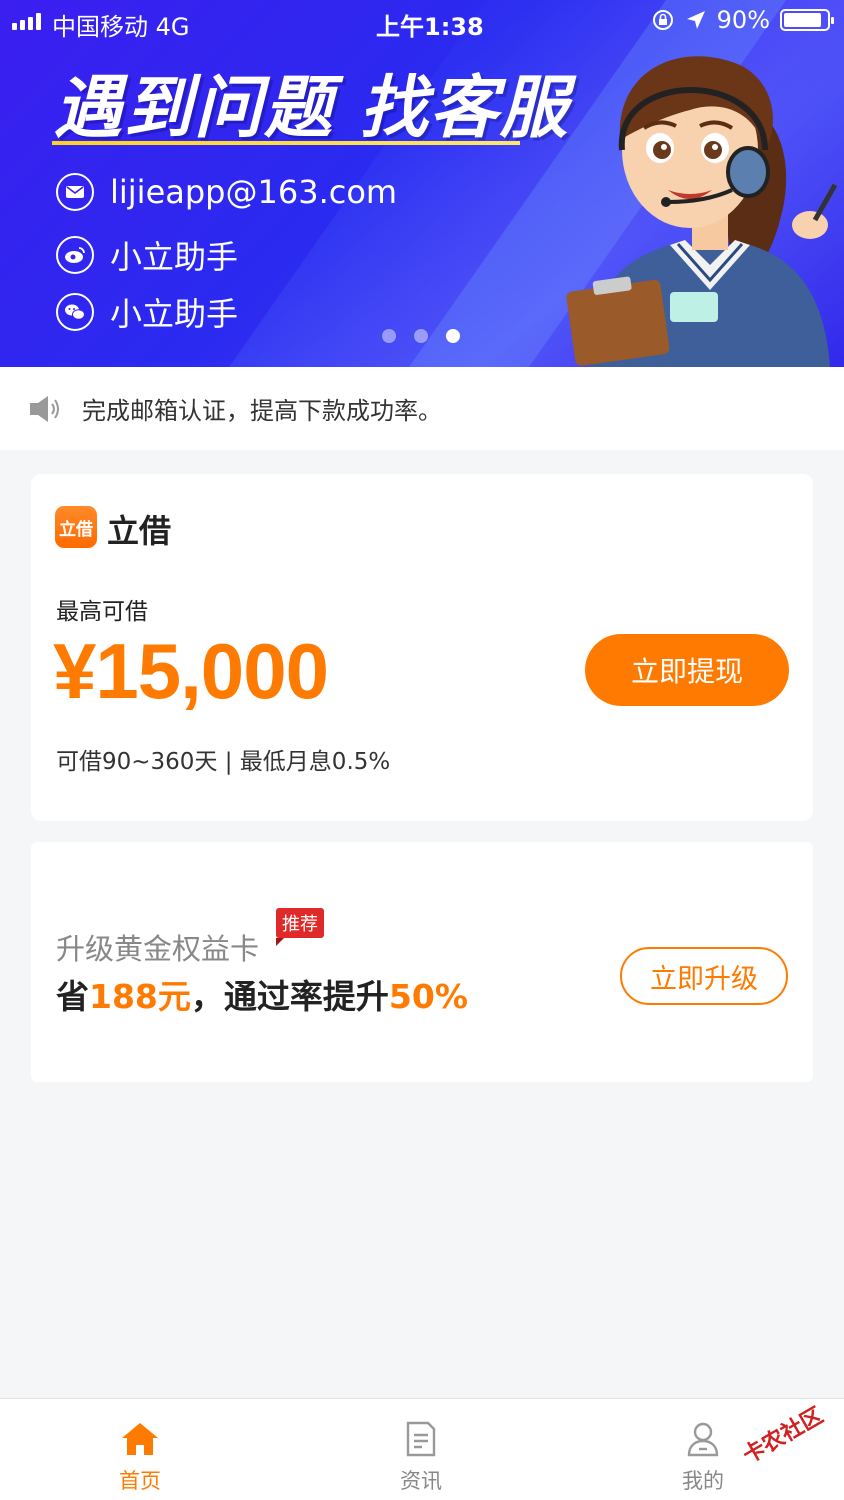  I want to click on loan-terms: 可借90~360天 | 最低月息0.5%, so click(223, 762).